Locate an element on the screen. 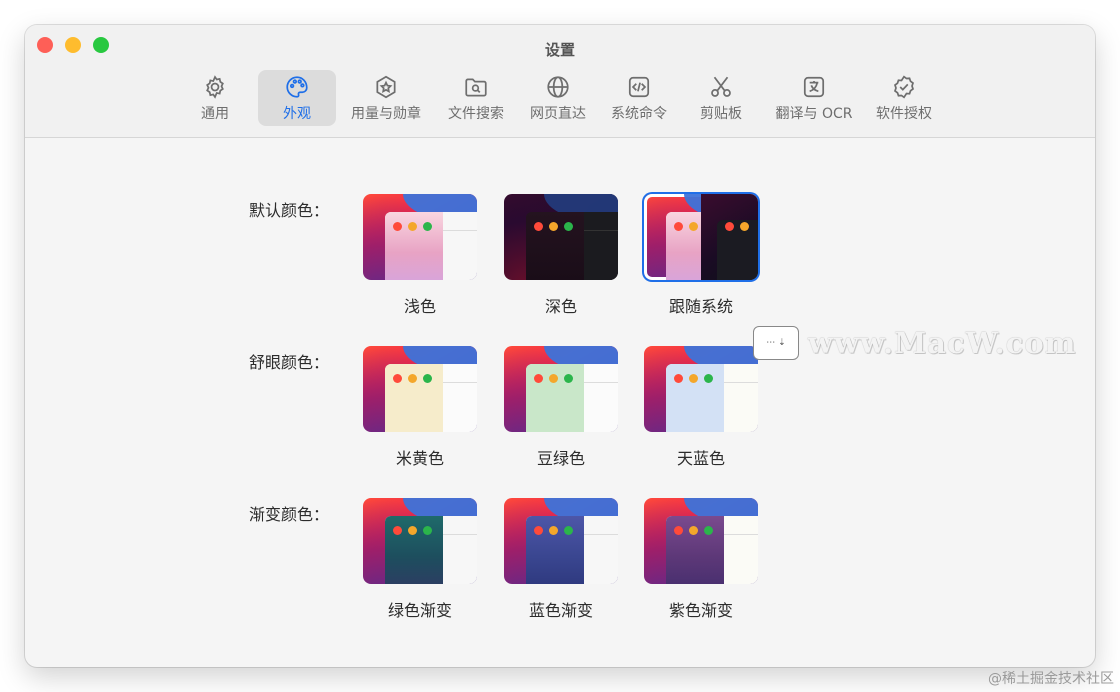 Image resolution: width=1120 pixels, height=692 pixels. tab-translate-ocr: 翻译与 OCR is located at coordinates (814, 98).